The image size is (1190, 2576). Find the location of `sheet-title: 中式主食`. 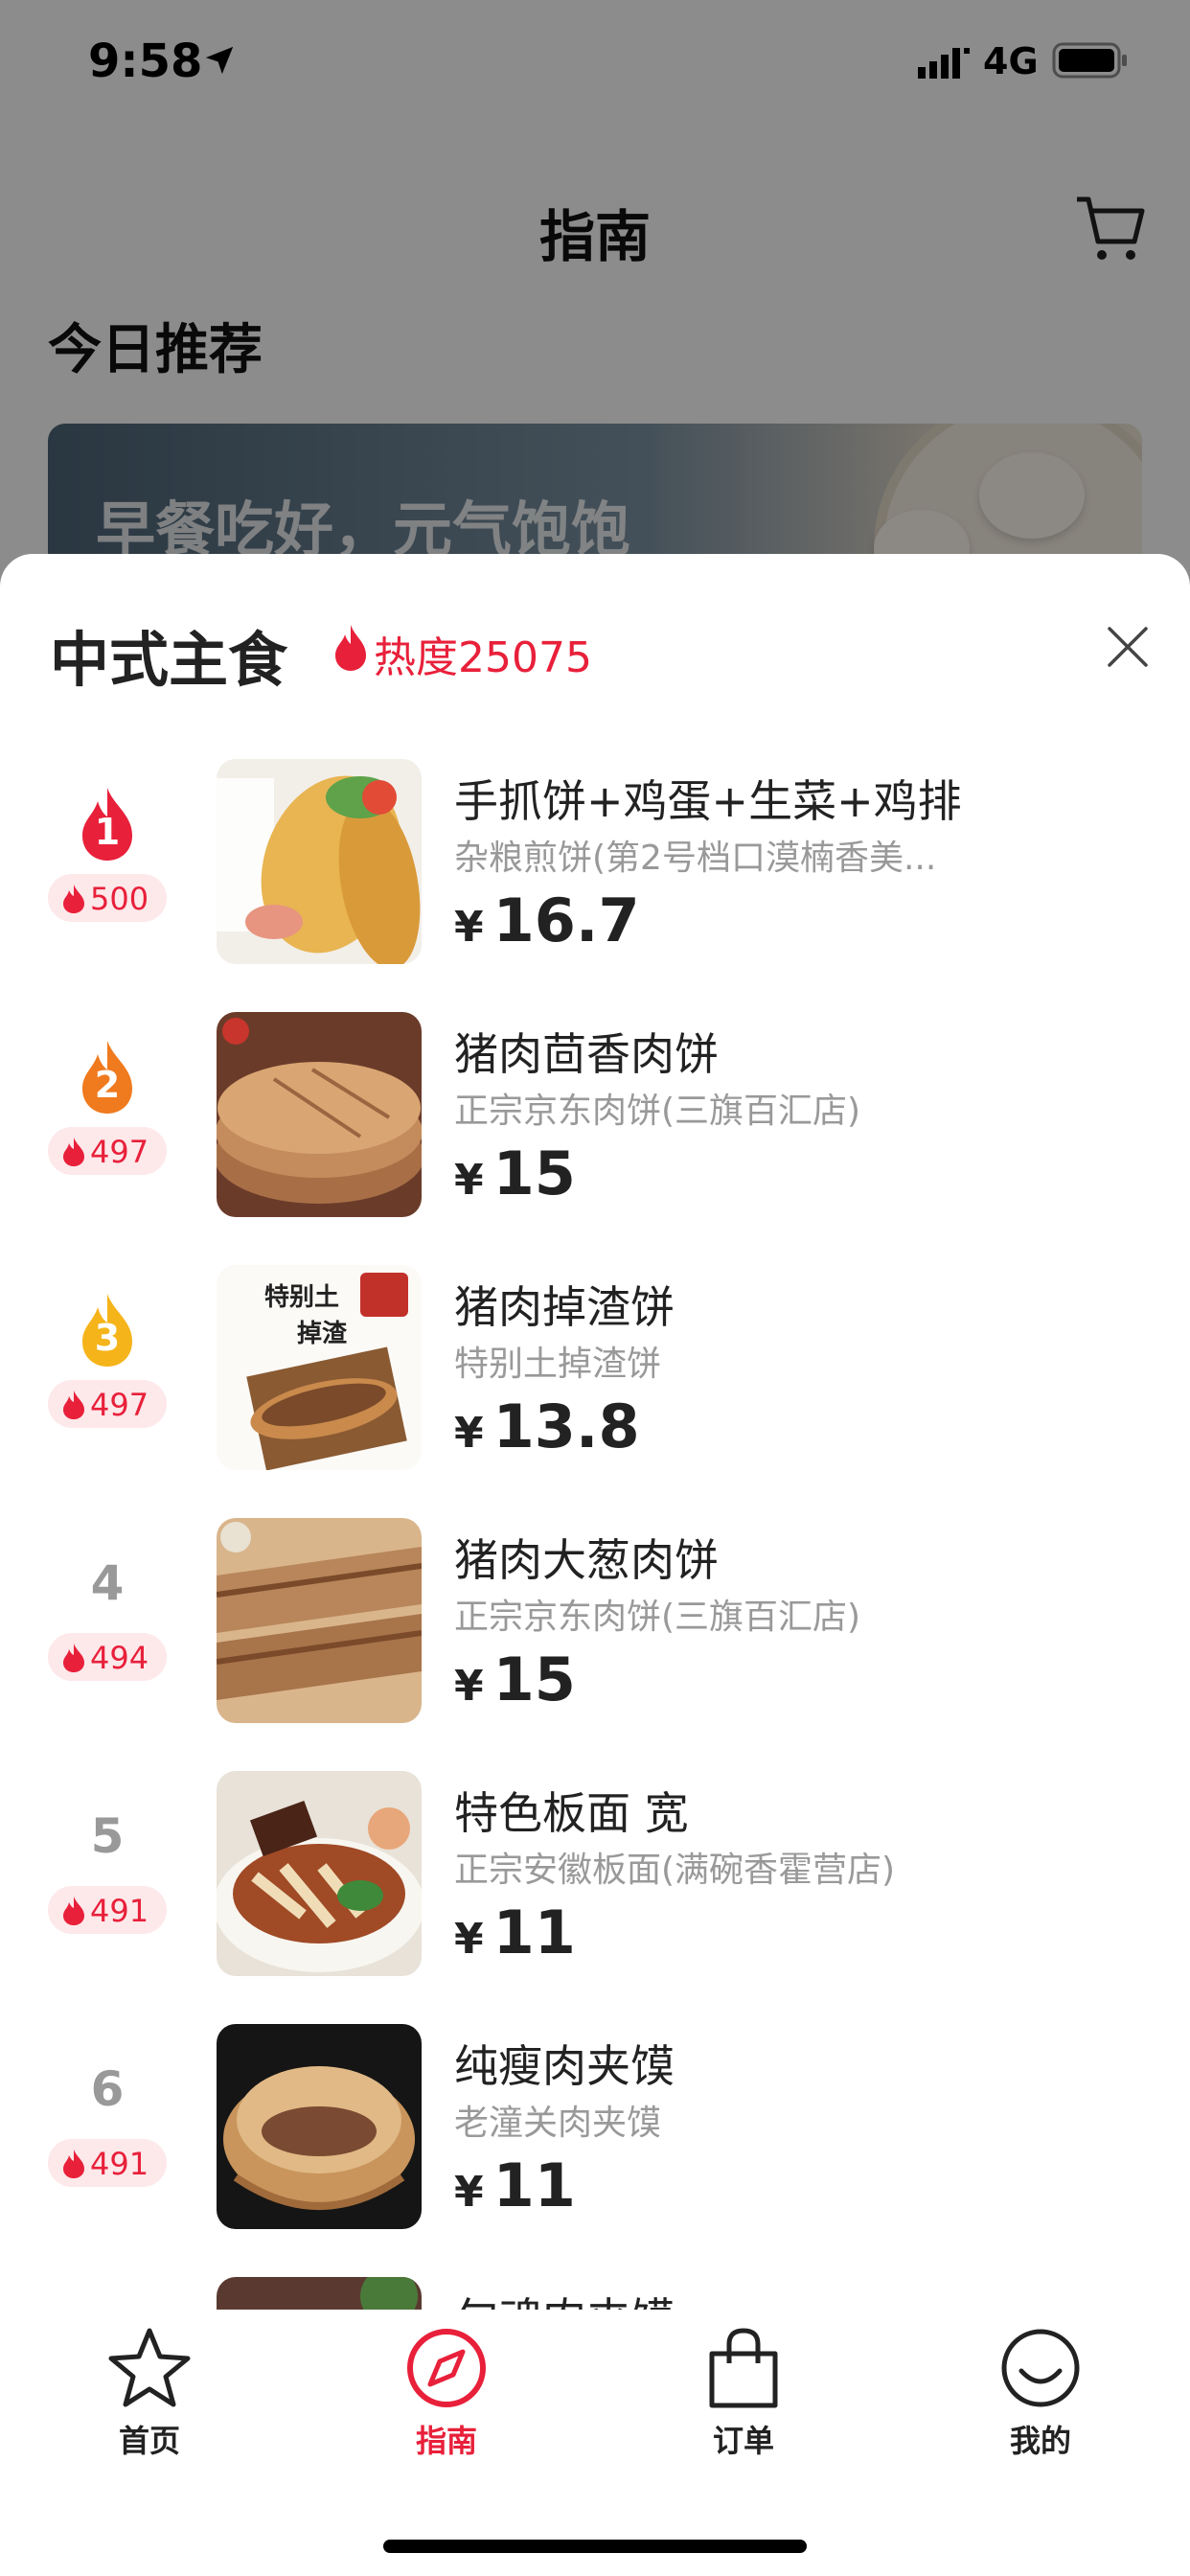

sheet-title: 中式主食 is located at coordinates (169, 660).